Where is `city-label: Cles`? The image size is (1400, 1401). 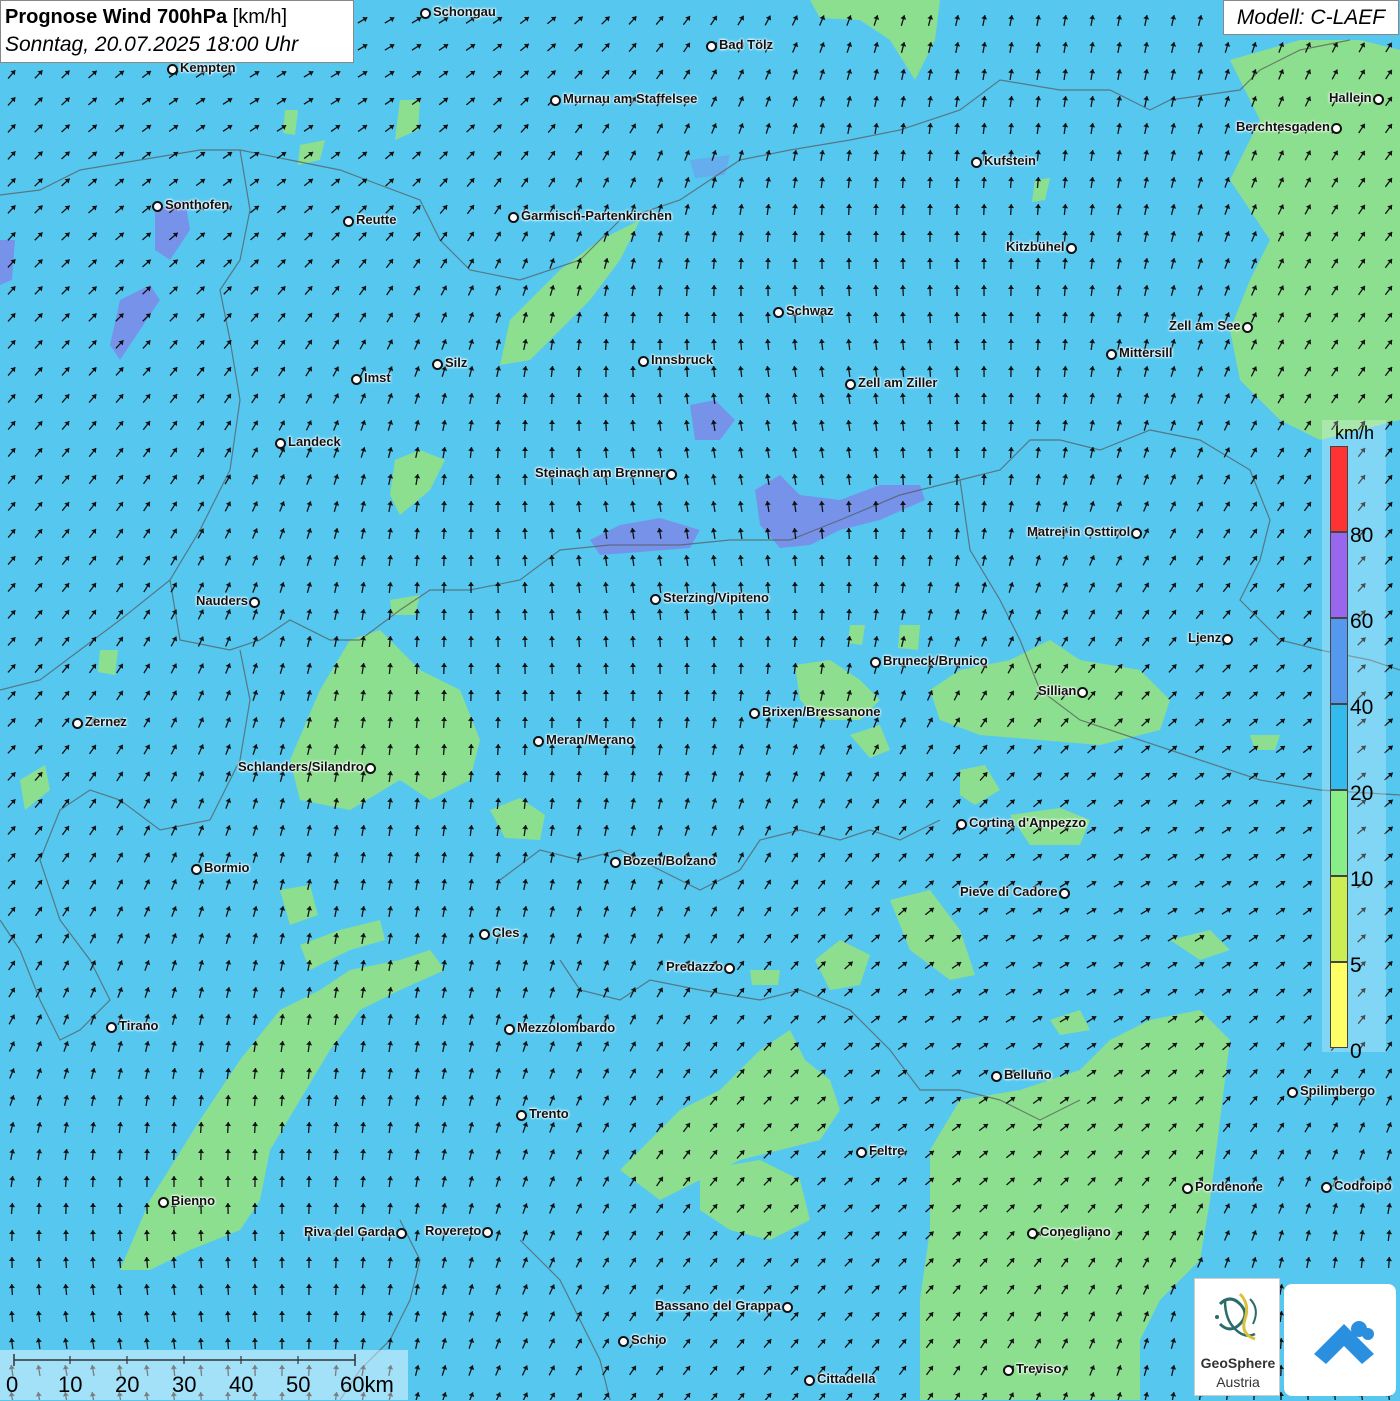 city-label: Cles is located at coordinates (505, 932).